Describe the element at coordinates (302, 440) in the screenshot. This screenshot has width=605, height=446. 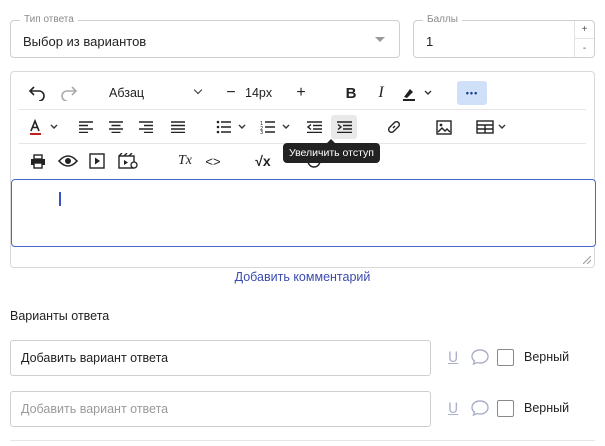
I see `divider` at that location.